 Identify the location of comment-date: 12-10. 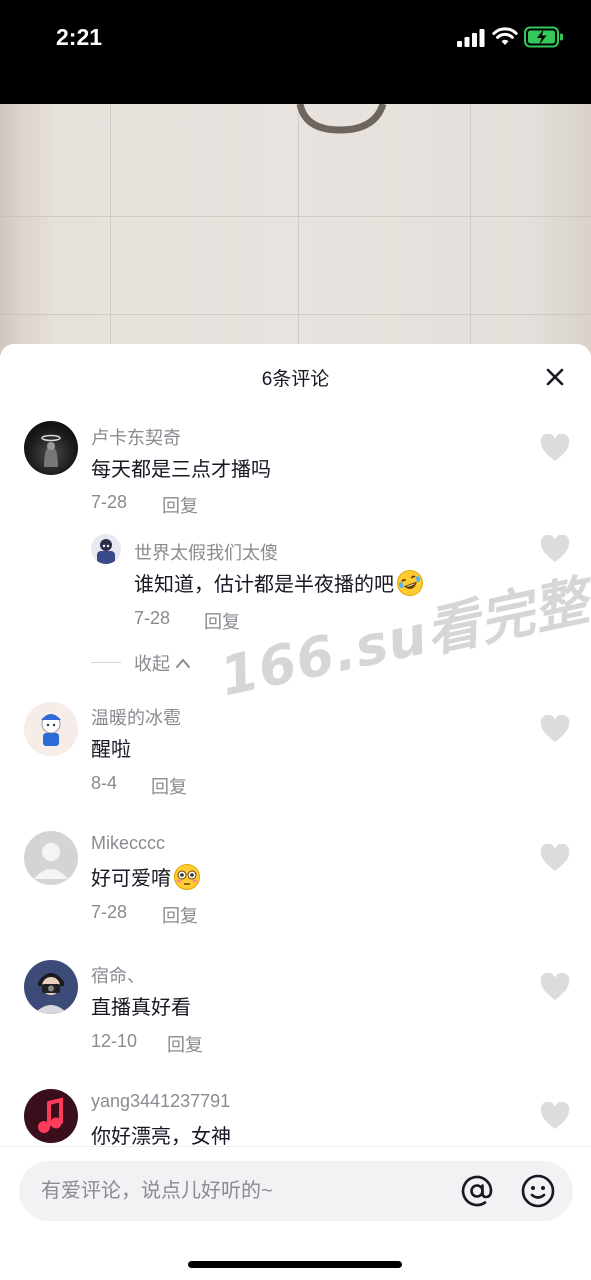
(114, 1041).